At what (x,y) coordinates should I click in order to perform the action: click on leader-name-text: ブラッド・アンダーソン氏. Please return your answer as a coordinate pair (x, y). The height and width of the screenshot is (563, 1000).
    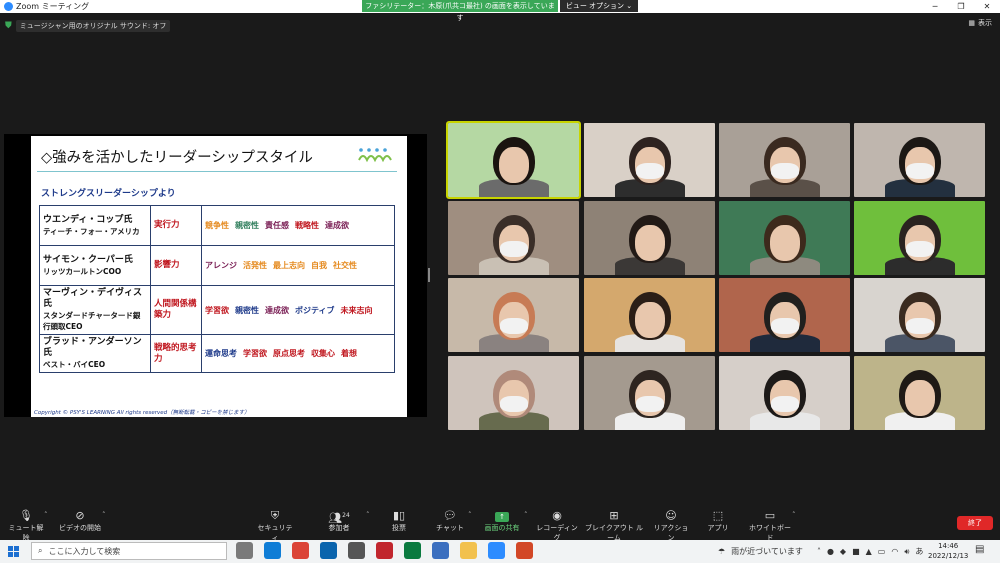
    Looking at the image, I should click on (92, 347).